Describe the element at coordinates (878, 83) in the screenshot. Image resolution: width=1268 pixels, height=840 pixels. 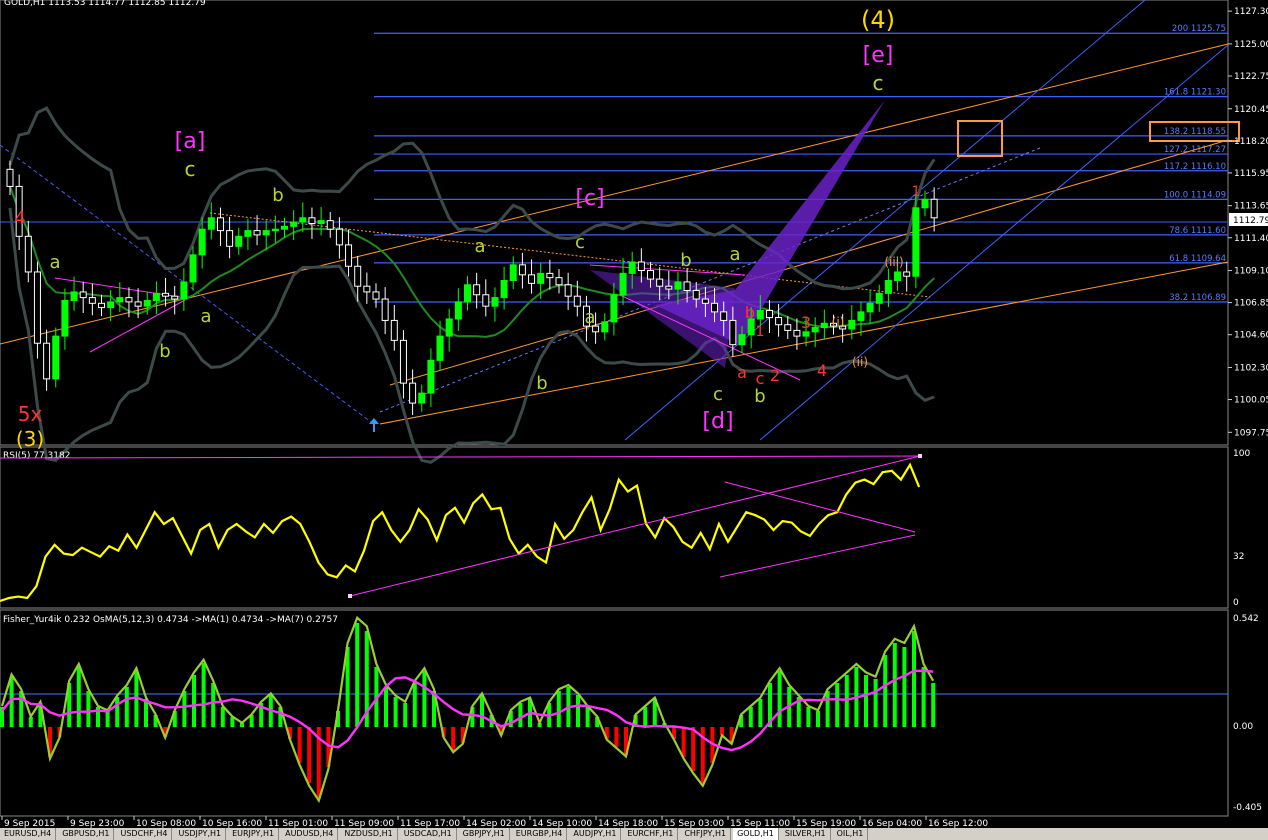
I see `wave-label-wc_top: c` at that location.